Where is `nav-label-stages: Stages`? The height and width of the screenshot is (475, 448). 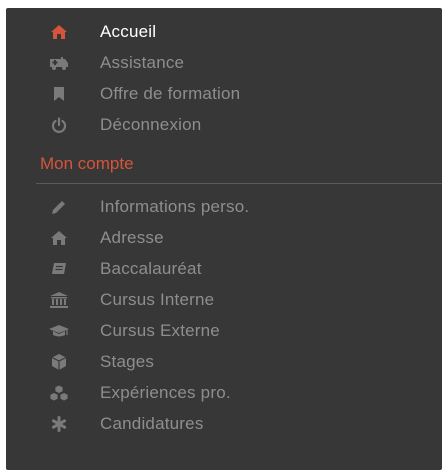 nav-label-stages: Stages is located at coordinates (127, 361).